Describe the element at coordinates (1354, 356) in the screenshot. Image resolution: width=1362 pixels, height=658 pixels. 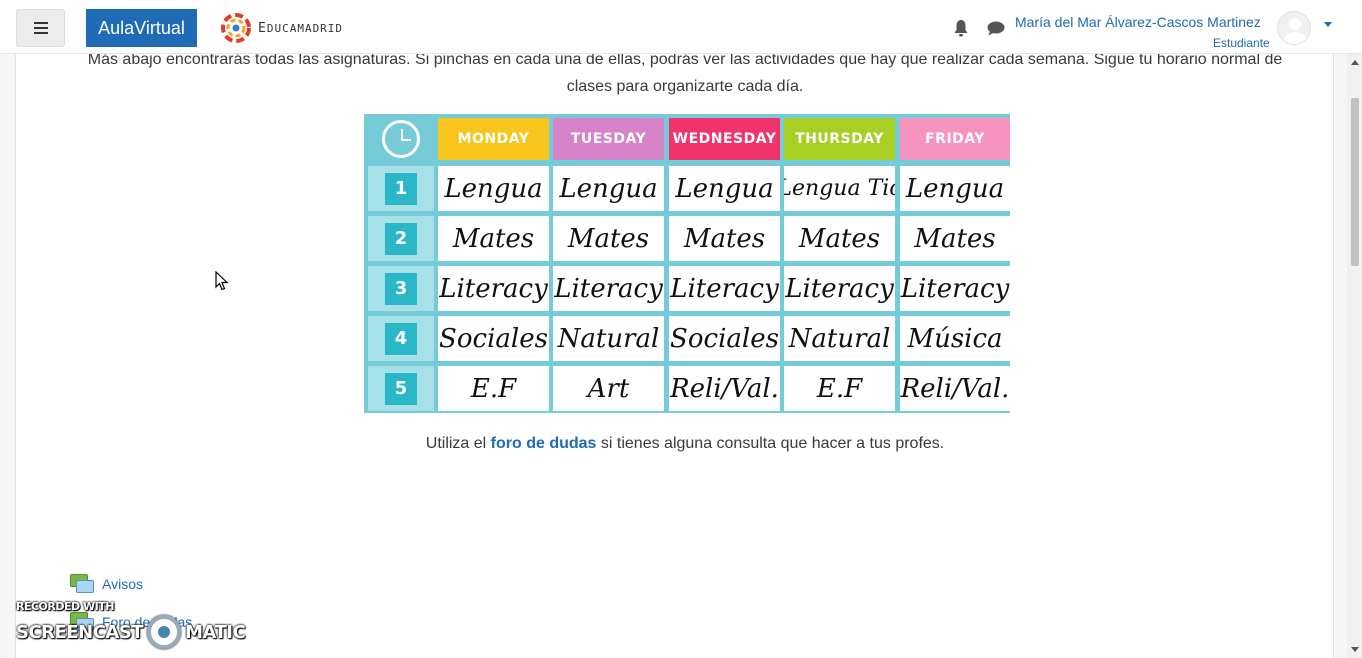
I see `page-scrollbar` at that location.